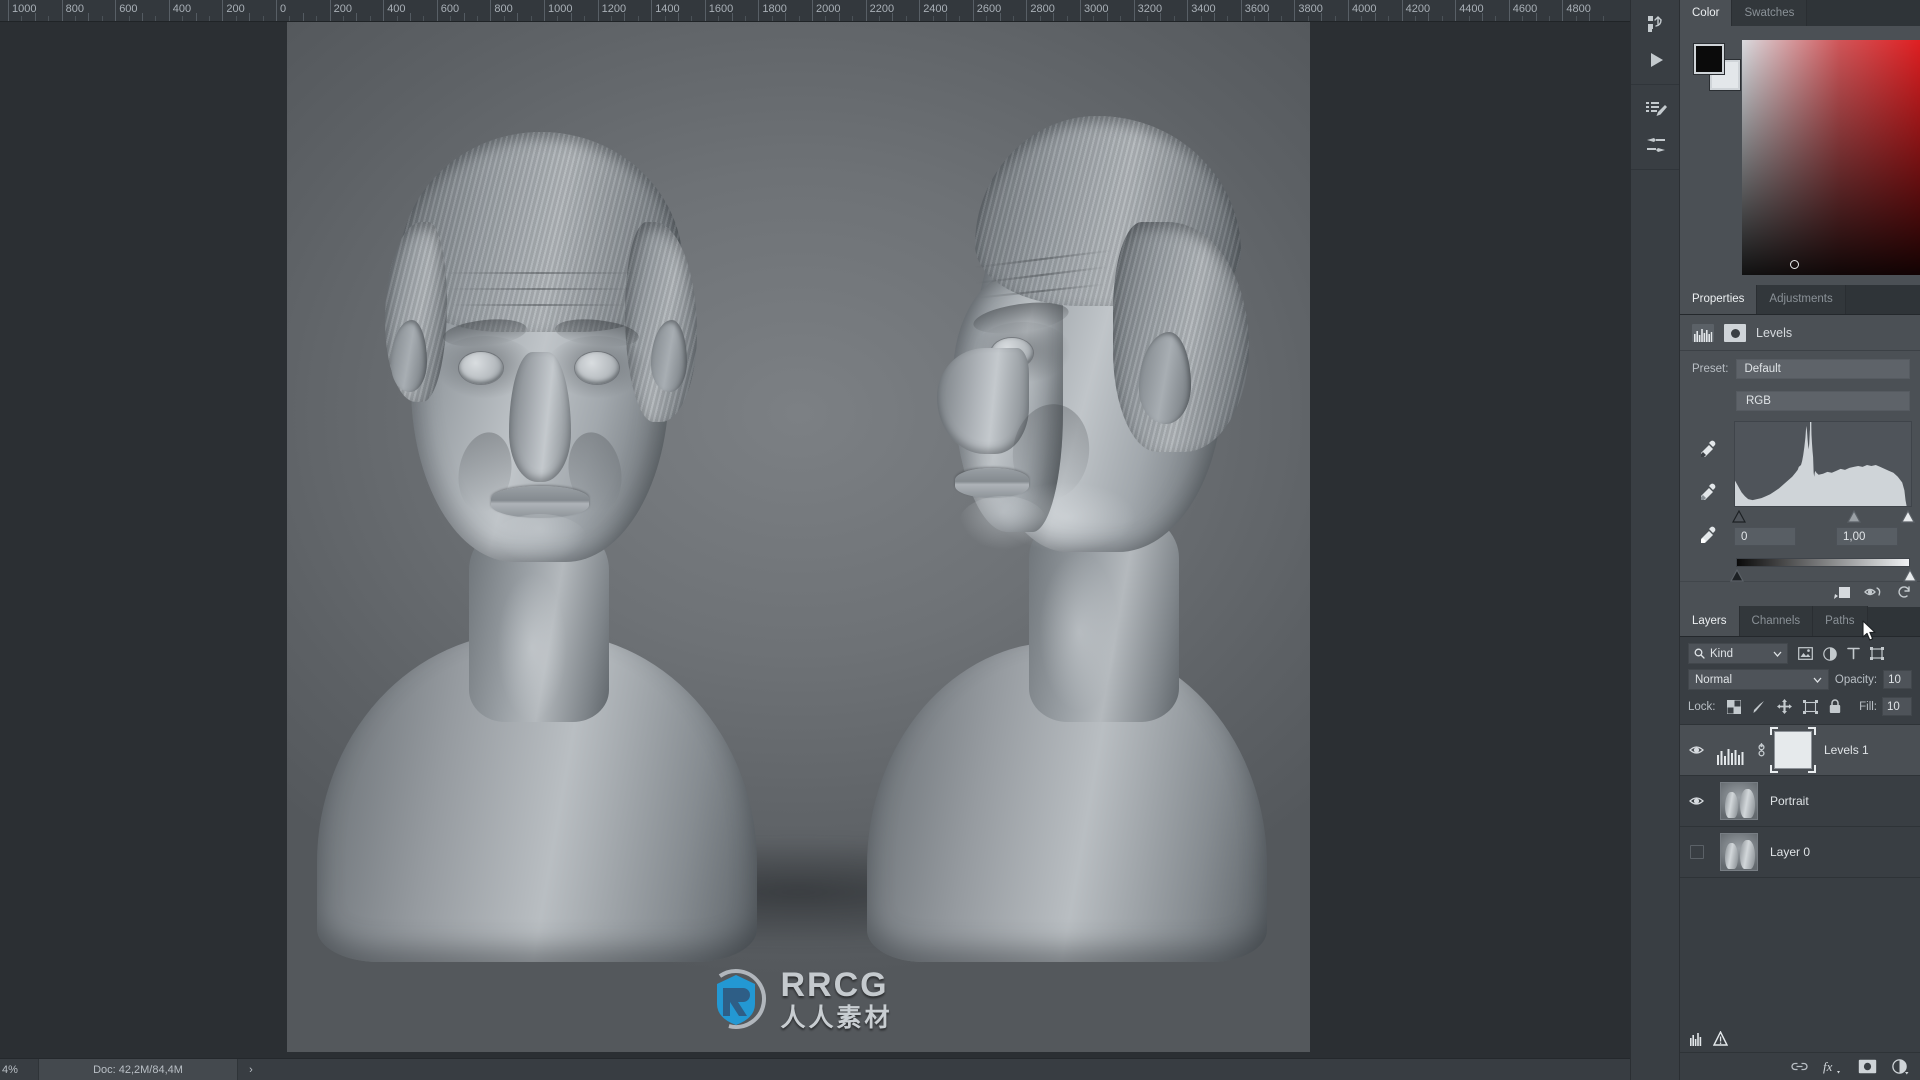  I want to click on svg-text: fx, so click(1828, 1066).